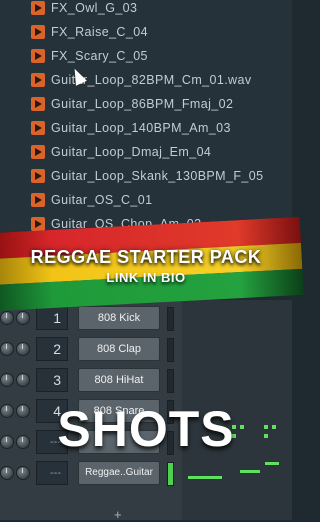 The height and width of the screenshot is (522, 320). Describe the element at coordinates (94, 7) in the screenshot. I see `file-name: FX_Owl_G_03` at that location.